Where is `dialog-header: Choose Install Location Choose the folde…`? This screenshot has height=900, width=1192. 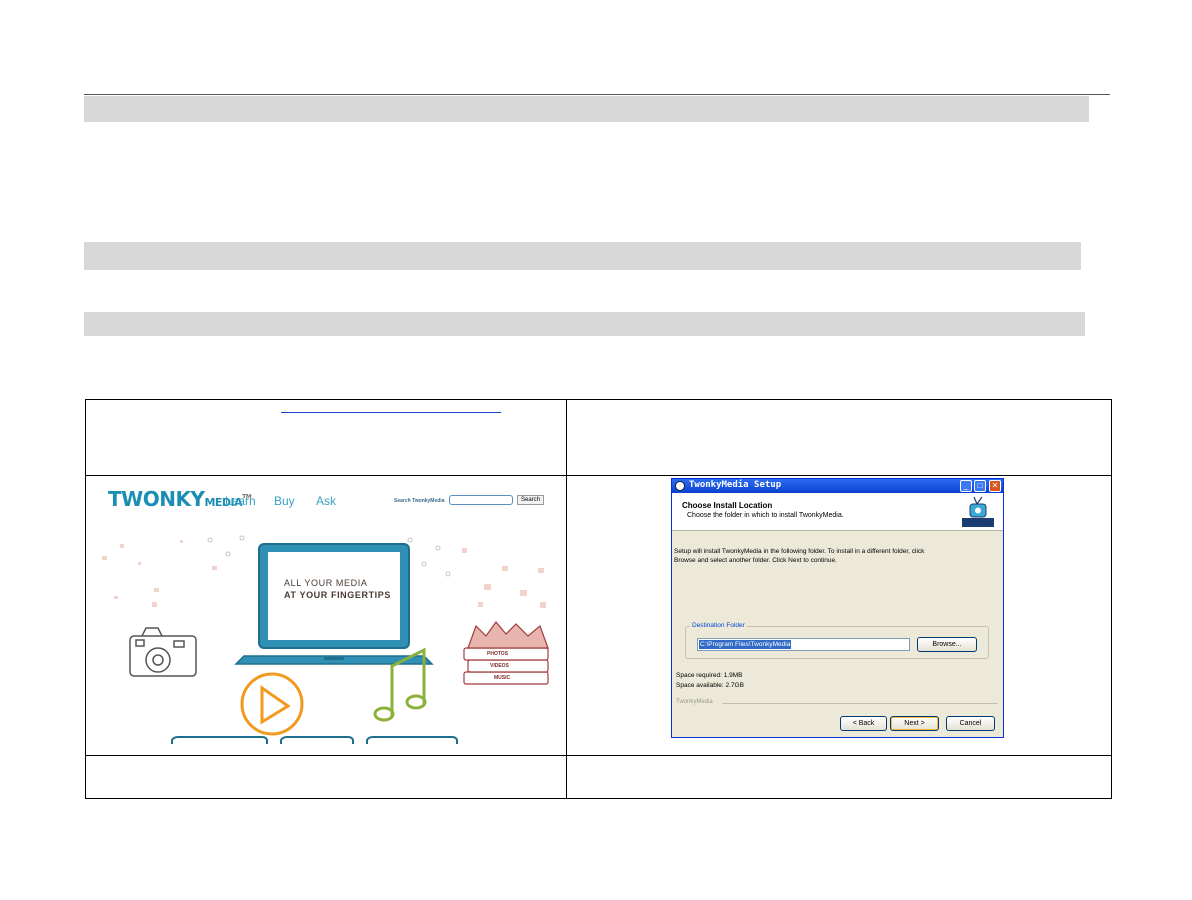
dialog-header: Choose Install Location Choose the folde… is located at coordinates (837, 512).